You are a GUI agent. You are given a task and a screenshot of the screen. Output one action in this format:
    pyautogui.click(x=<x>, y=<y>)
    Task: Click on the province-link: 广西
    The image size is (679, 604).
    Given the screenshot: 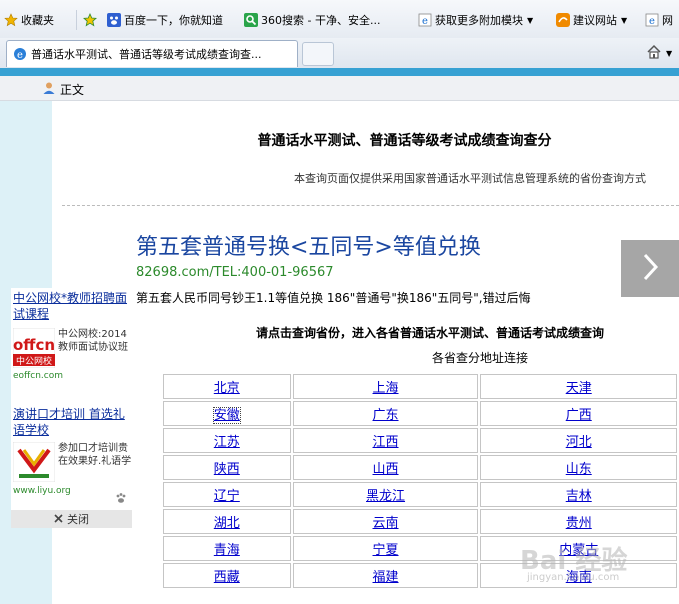 What is the action you would take?
    pyautogui.click(x=579, y=415)
    